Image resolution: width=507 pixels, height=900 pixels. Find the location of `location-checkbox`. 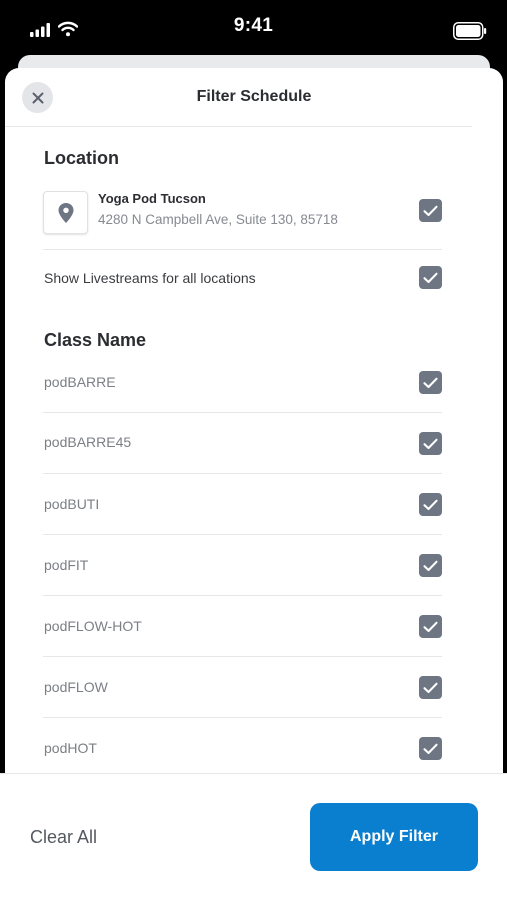

location-checkbox is located at coordinates (430, 210).